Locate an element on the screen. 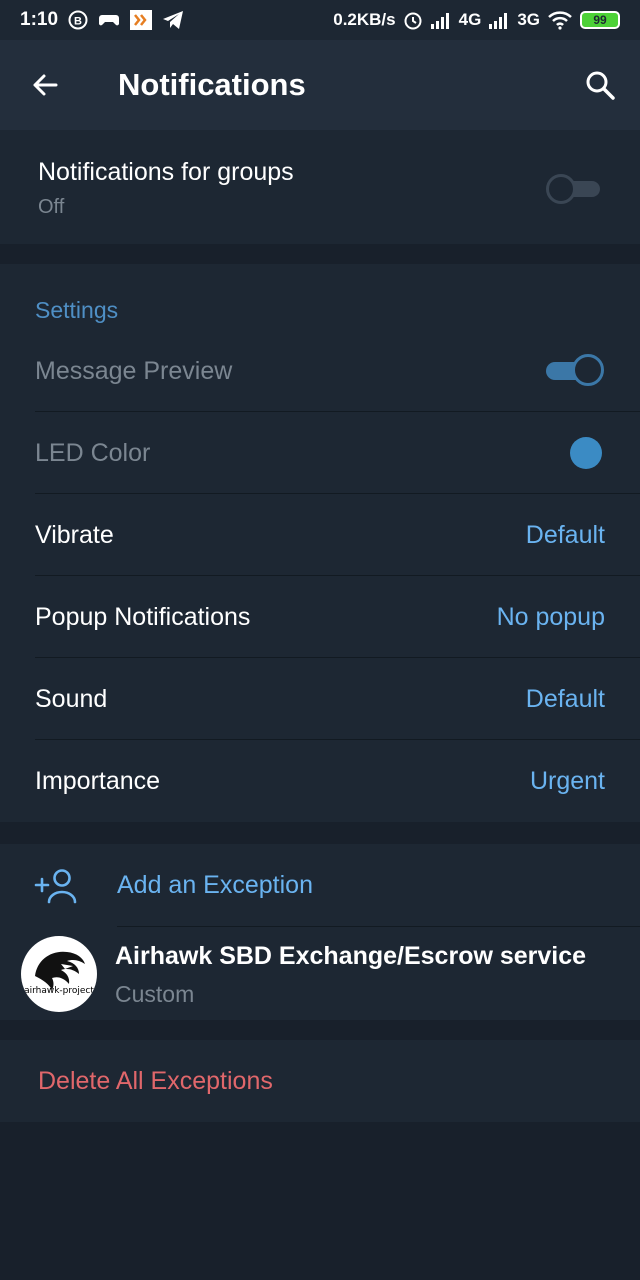 The width and height of the screenshot is (640, 1280). telegram-icon is located at coordinates (173, 20).